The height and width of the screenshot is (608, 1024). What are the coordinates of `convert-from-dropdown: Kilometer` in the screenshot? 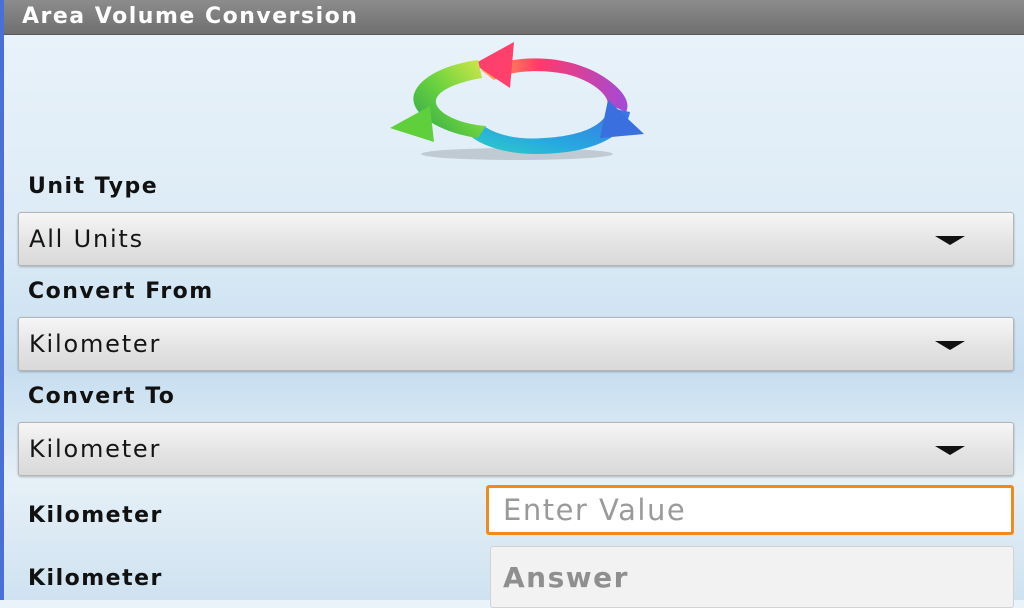 It's located at (516, 344).